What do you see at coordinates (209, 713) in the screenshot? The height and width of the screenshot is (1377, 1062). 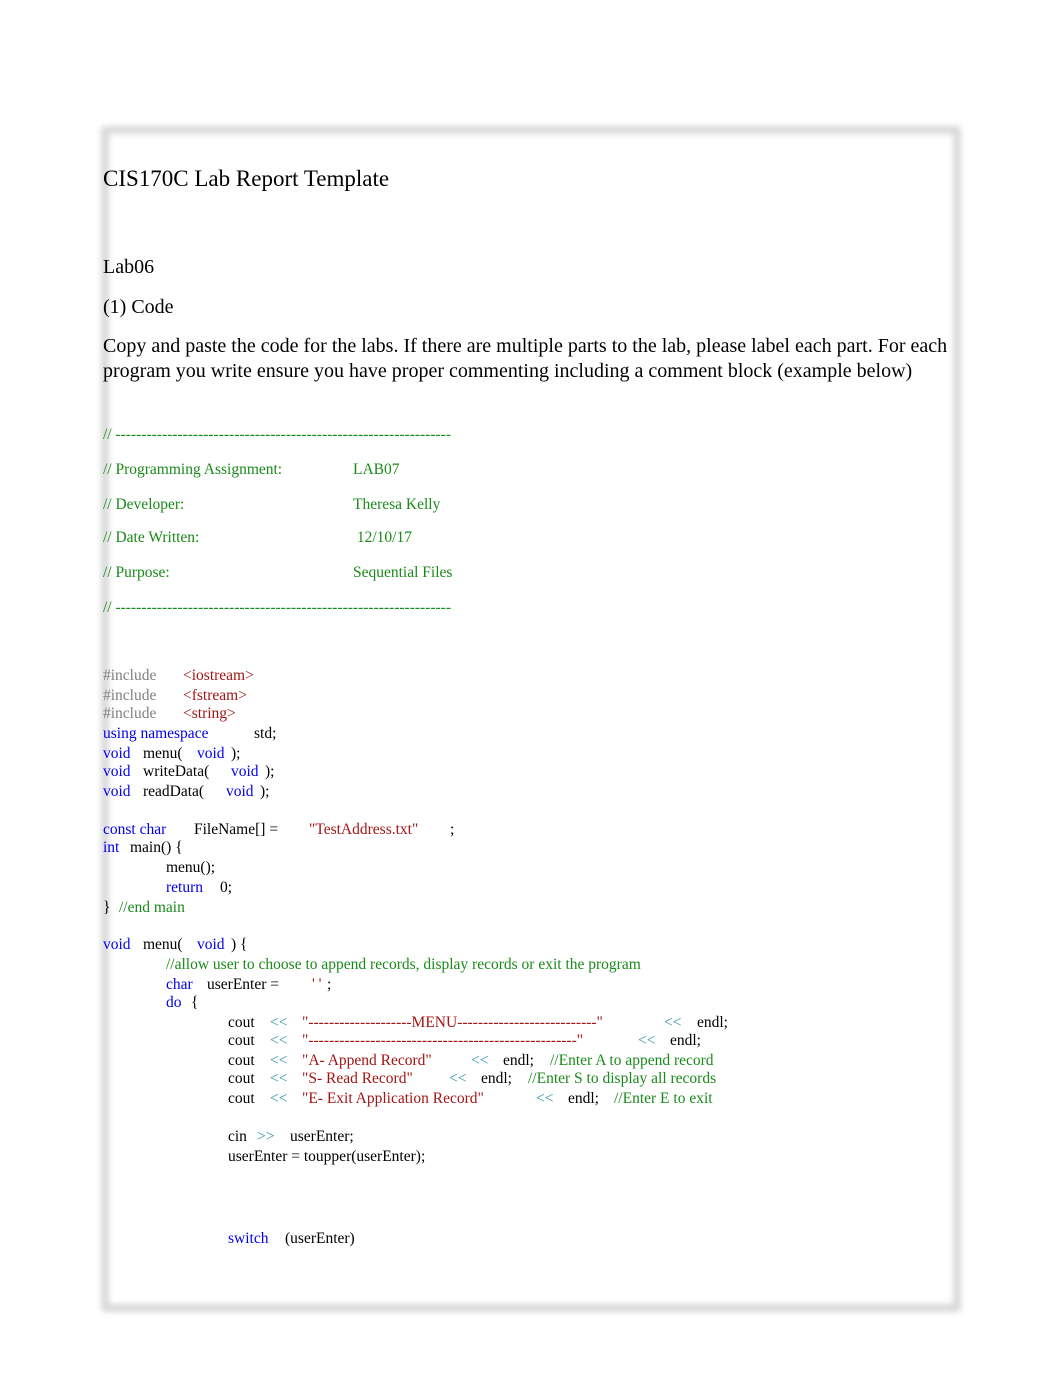 I see `include-header: <string>` at bounding box center [209, 713].